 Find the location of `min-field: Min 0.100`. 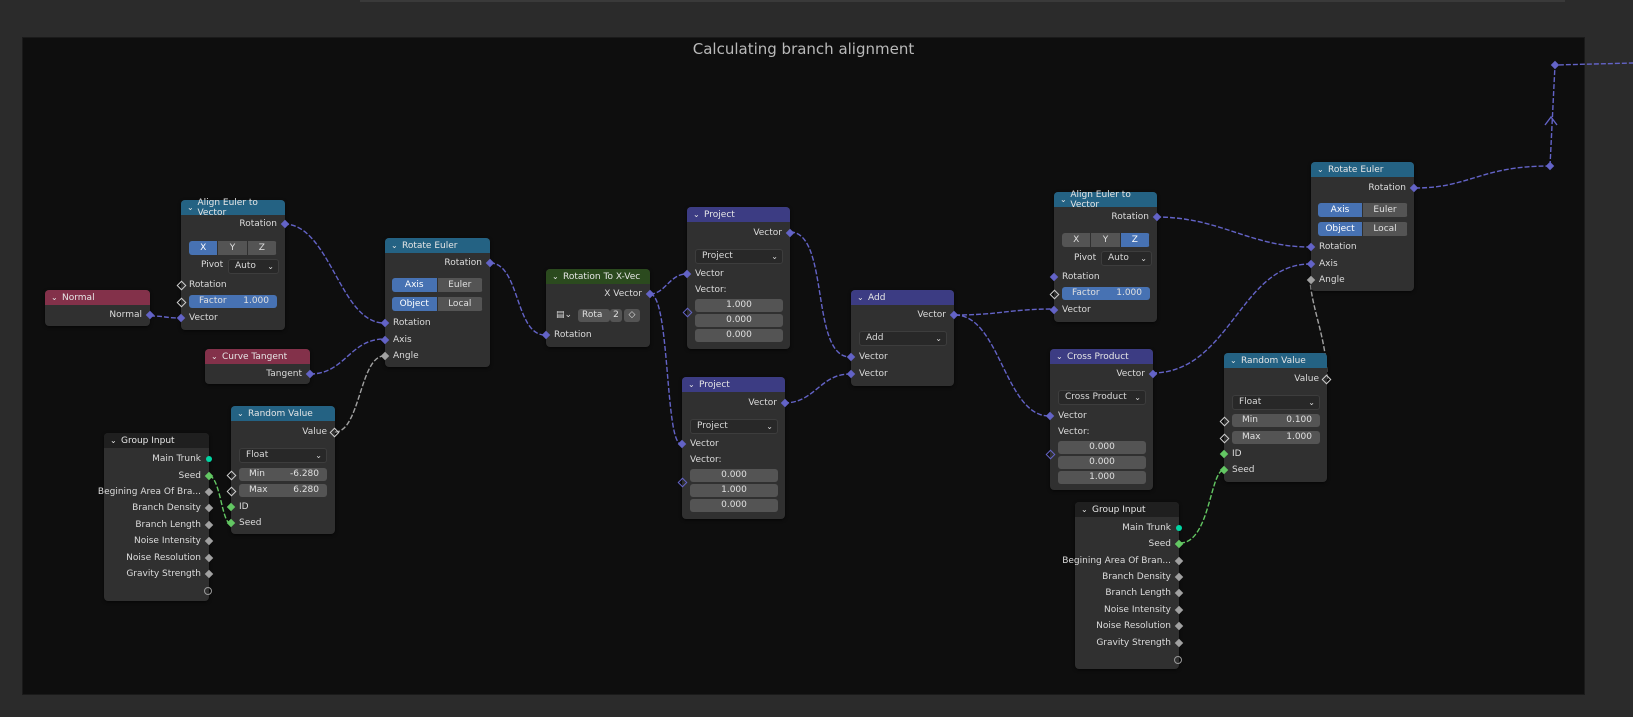

min-field: Min 0.100 is located at coordinates (1276, 420).